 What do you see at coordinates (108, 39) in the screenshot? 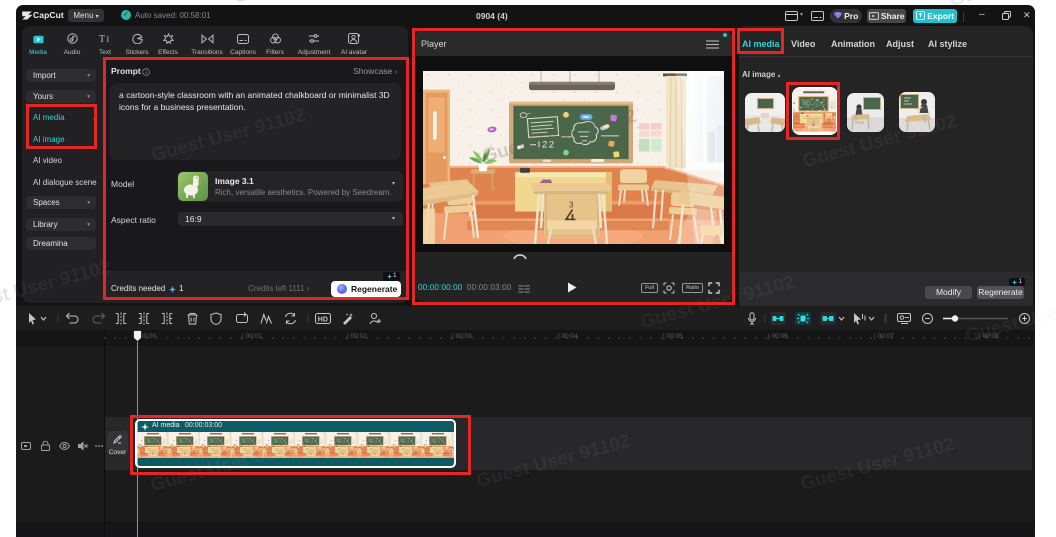
I see `svg-text: I` at bounding box center [108, 39].